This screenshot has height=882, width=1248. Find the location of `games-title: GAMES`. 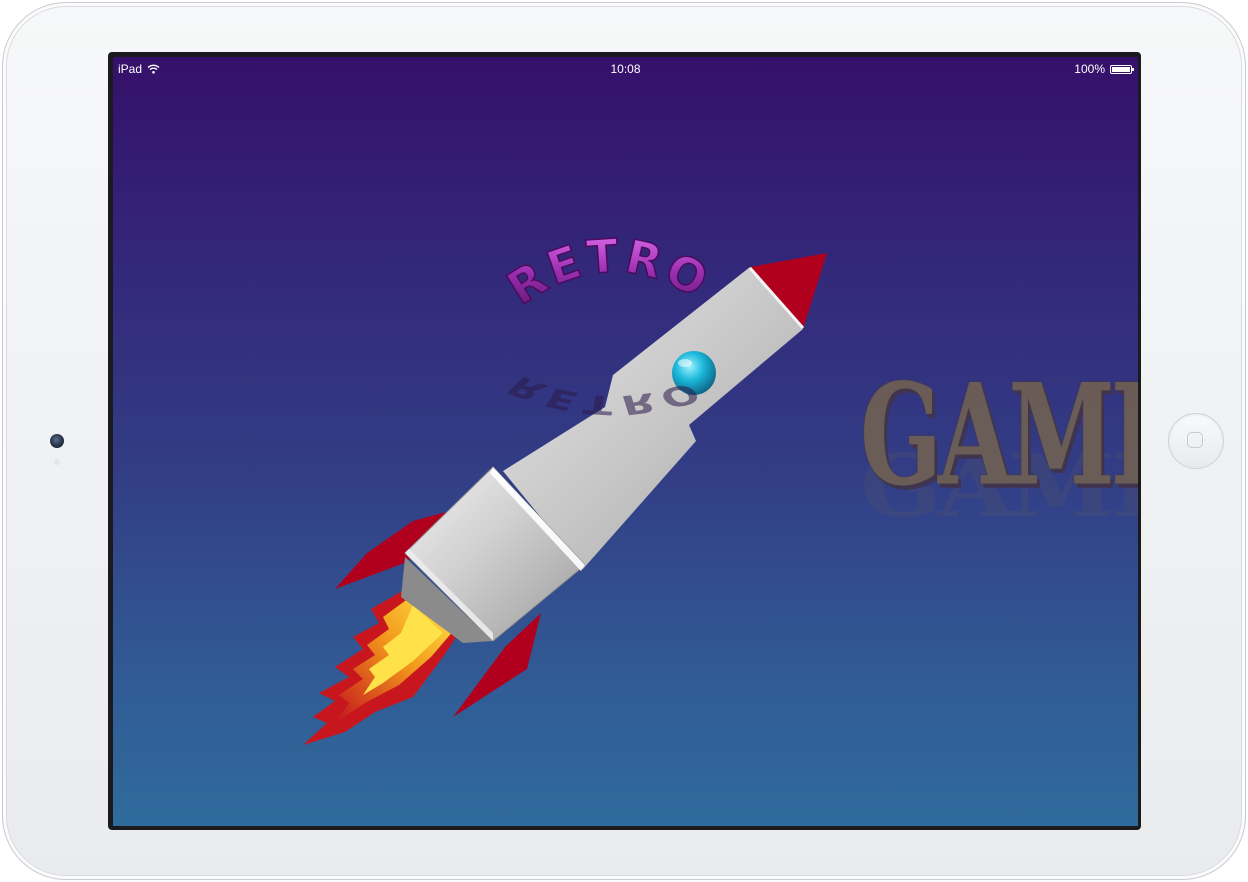

games-title: GAMES is located at coordinates (999, 435).